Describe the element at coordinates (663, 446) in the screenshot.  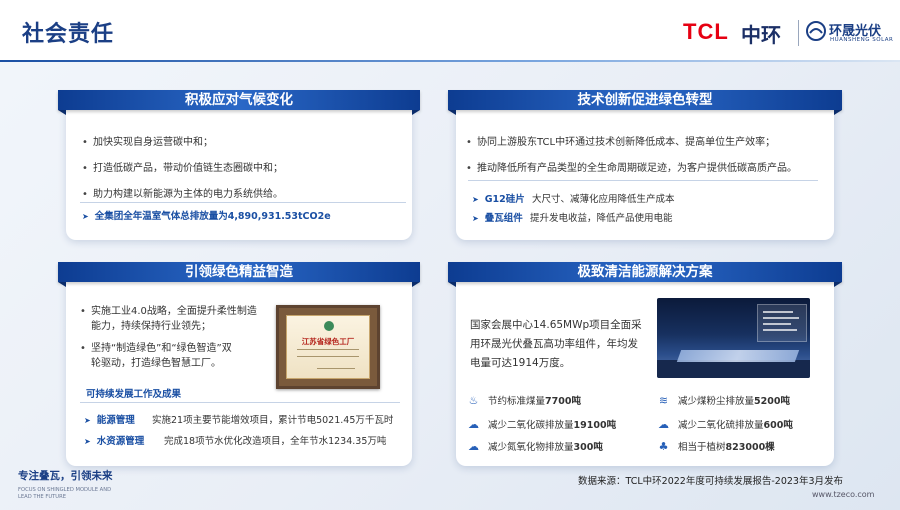
I see `tree-icon: ♣` at that location.